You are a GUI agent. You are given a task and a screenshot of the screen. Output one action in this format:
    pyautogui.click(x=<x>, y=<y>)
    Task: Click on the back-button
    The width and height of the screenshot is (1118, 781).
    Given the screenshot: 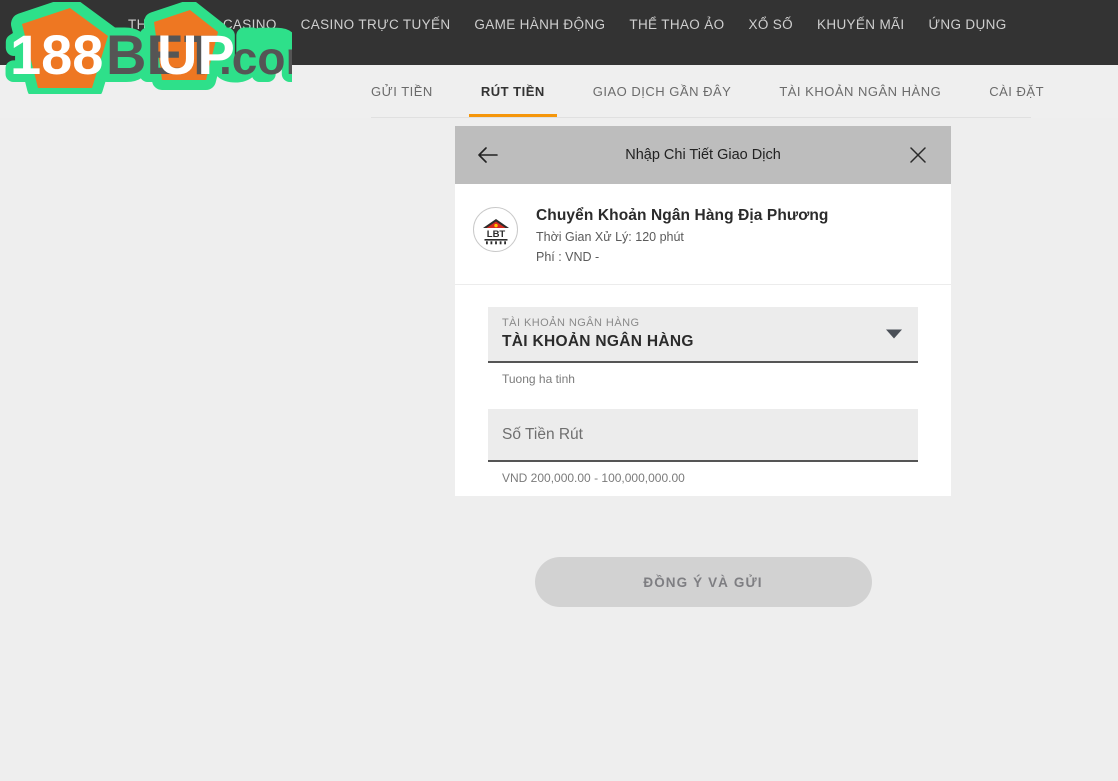 What is the action you would take?
    pyautogui.click(x=488, y=155)
    